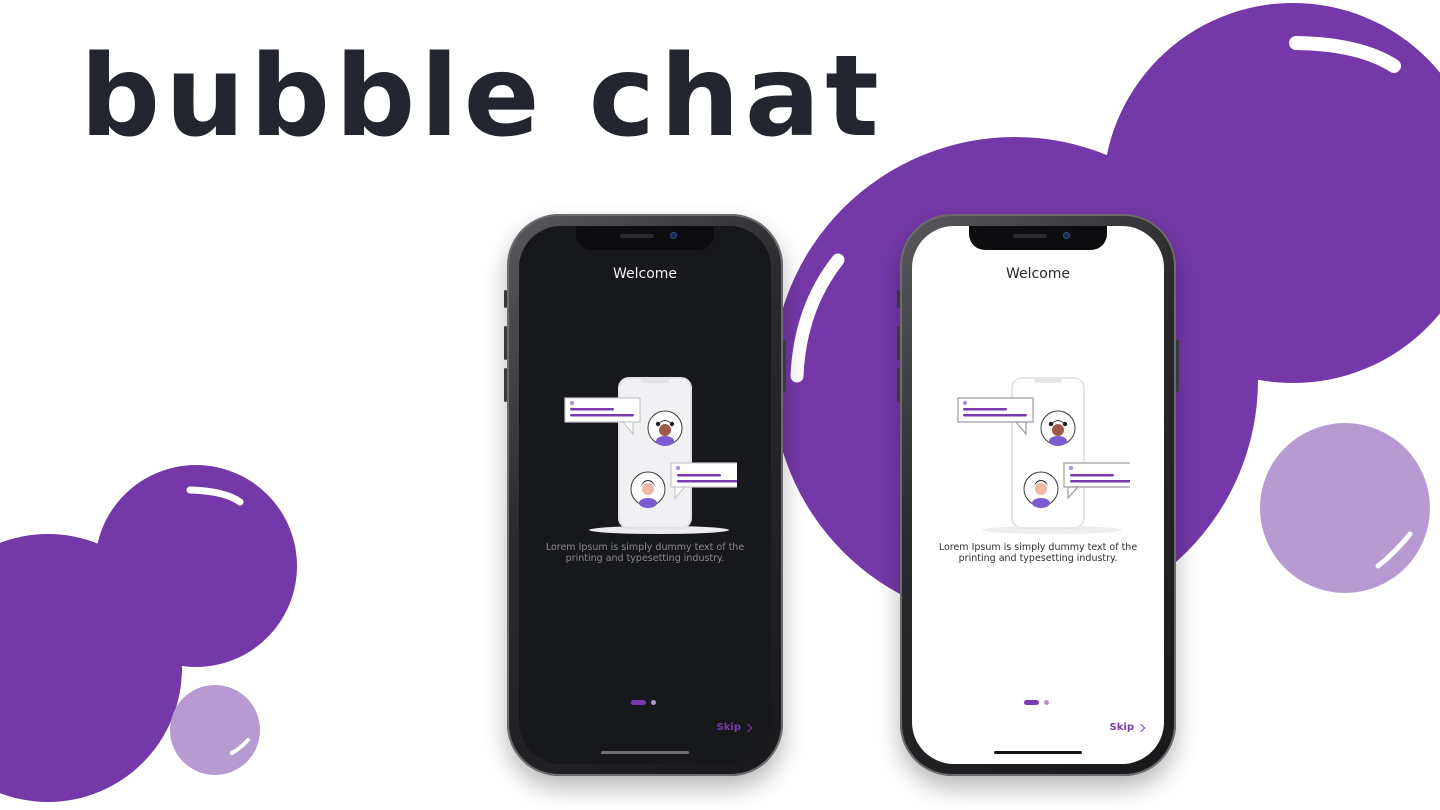 The height and width of the screenshot is (810, 1440). I want to click on bubble-light-right, so click(1345, 508).